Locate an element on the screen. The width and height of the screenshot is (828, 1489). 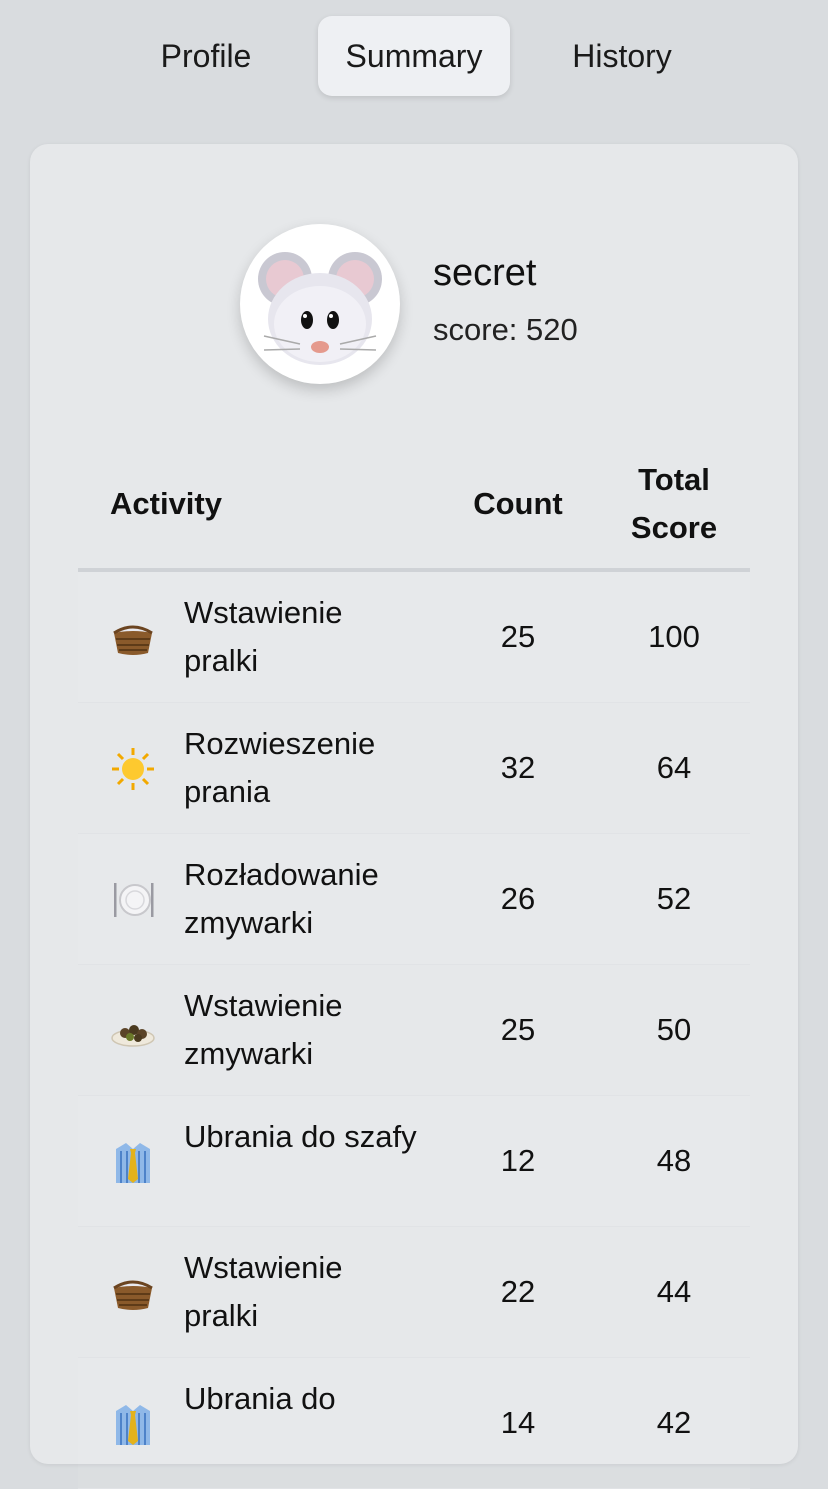
activity-total: 48 is located at coordinates (674, 1160).